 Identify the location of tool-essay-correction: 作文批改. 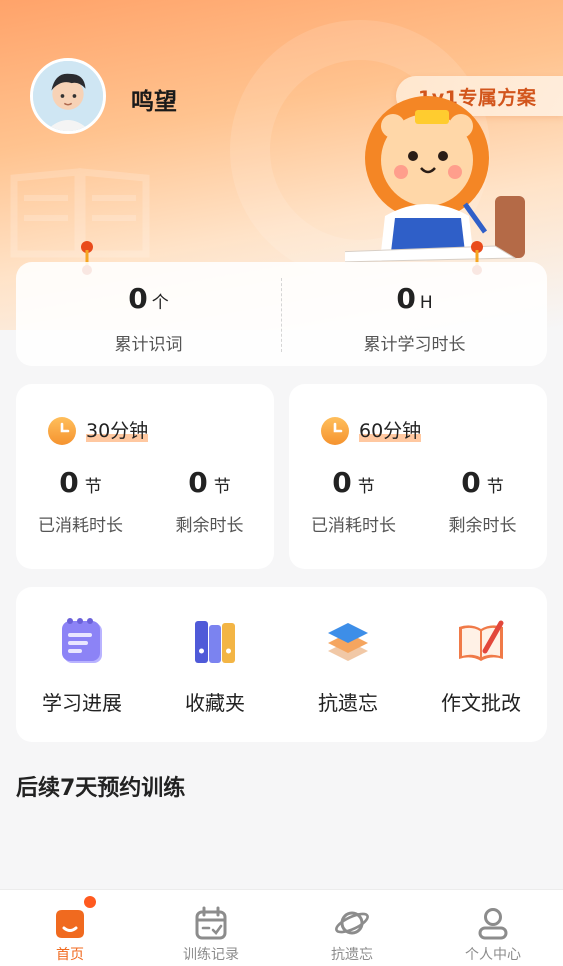
(481, 665).